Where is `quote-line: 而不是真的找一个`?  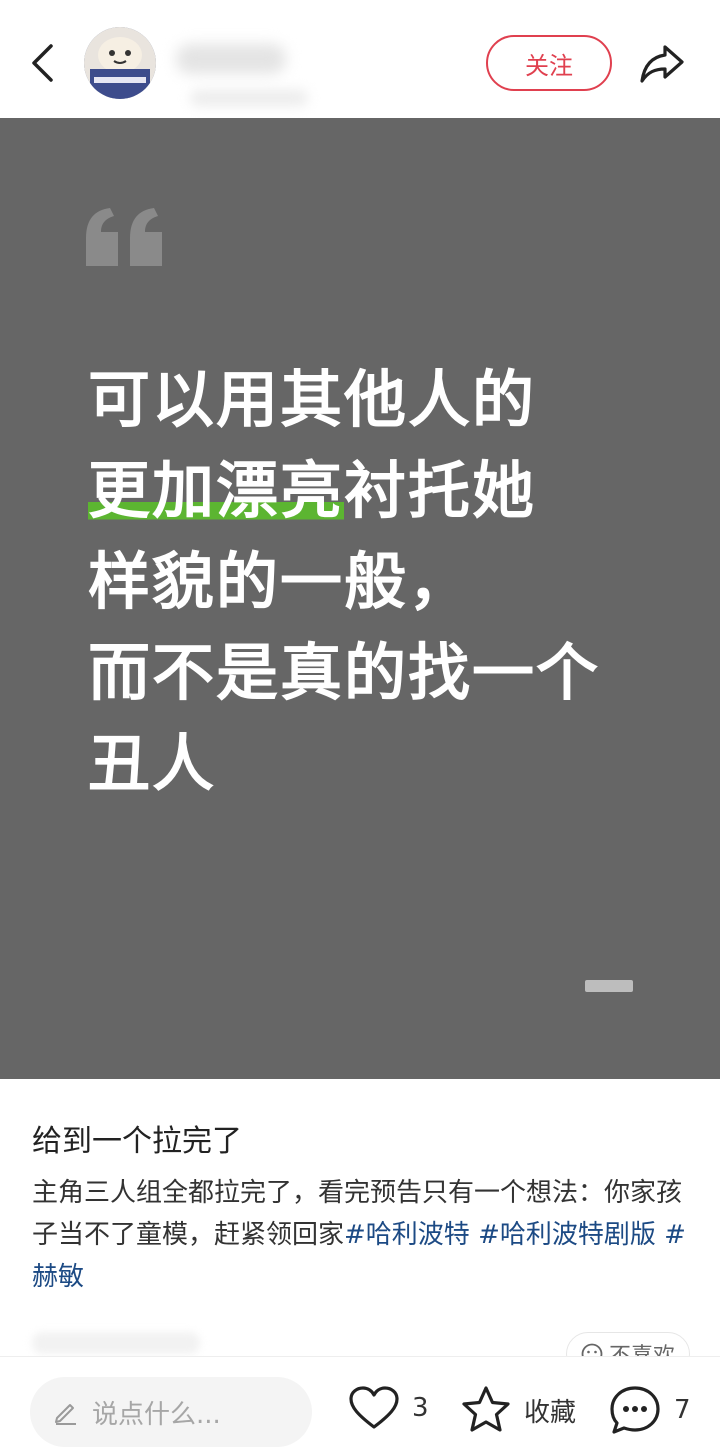 quote-line: 而不是真的找一个 is located at coordinates (383, 672).